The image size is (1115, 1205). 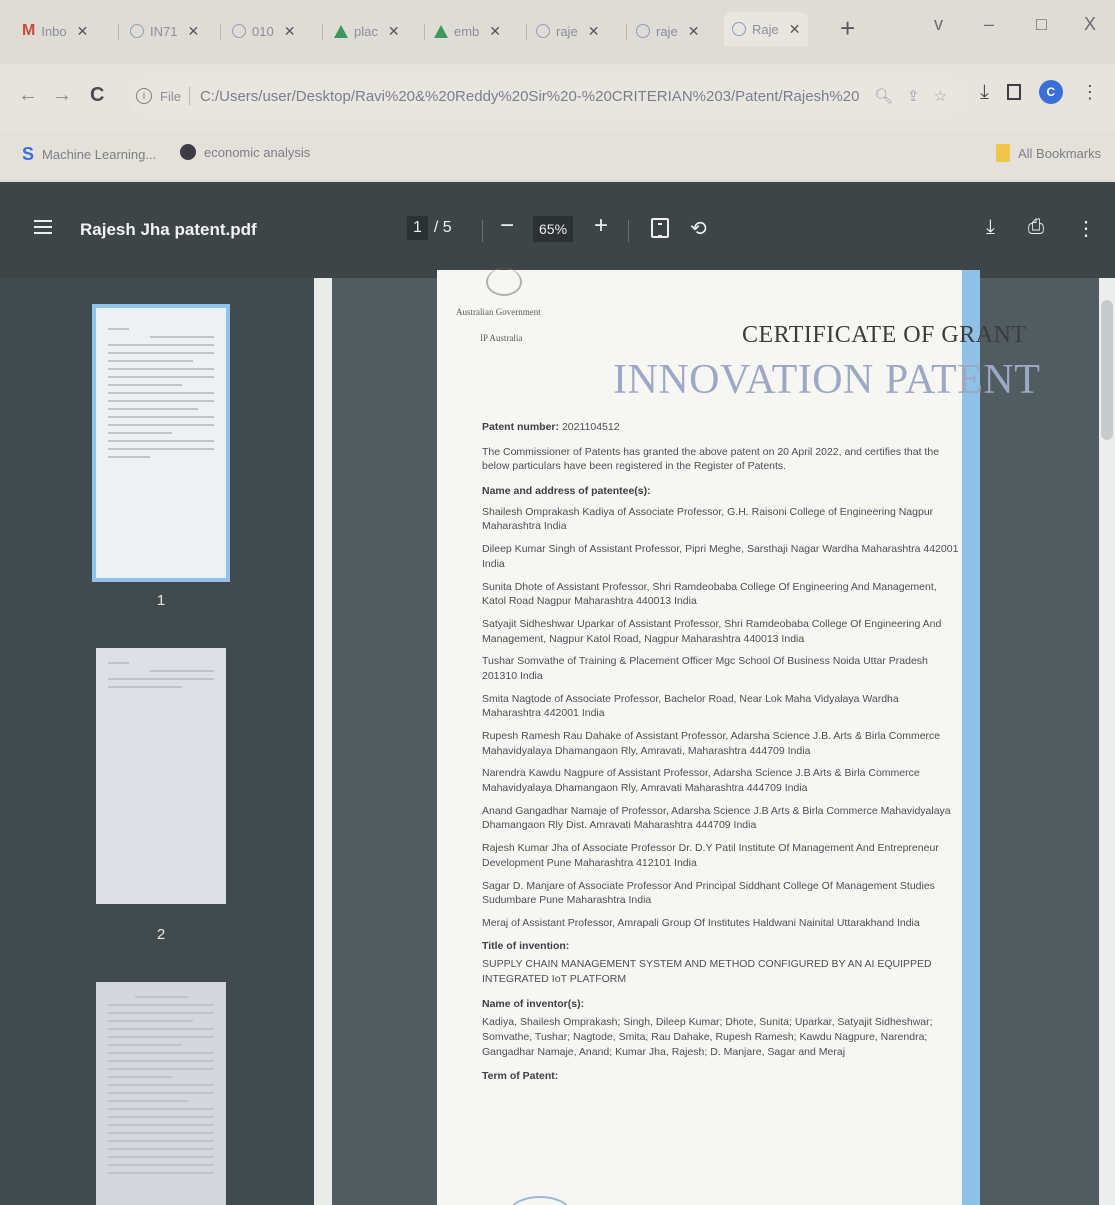 I want to click on tab-label: IN71, so click(x=164, y=31).